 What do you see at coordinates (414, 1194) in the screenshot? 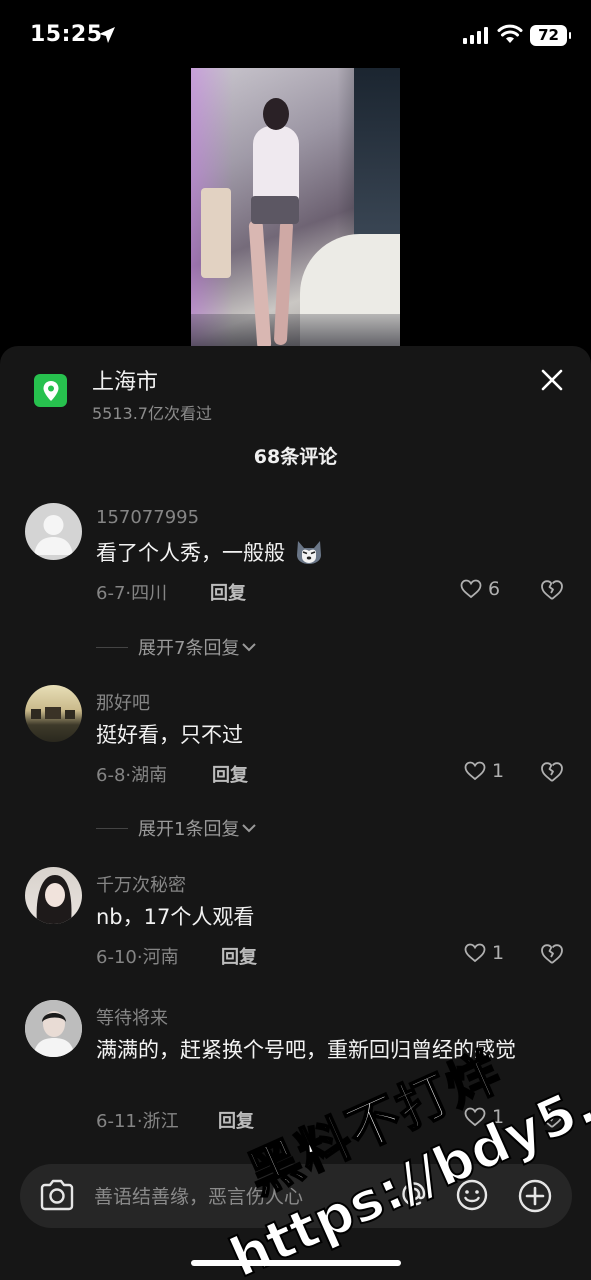
I see `at-mention-icon` at bounding box center [414, 1194].